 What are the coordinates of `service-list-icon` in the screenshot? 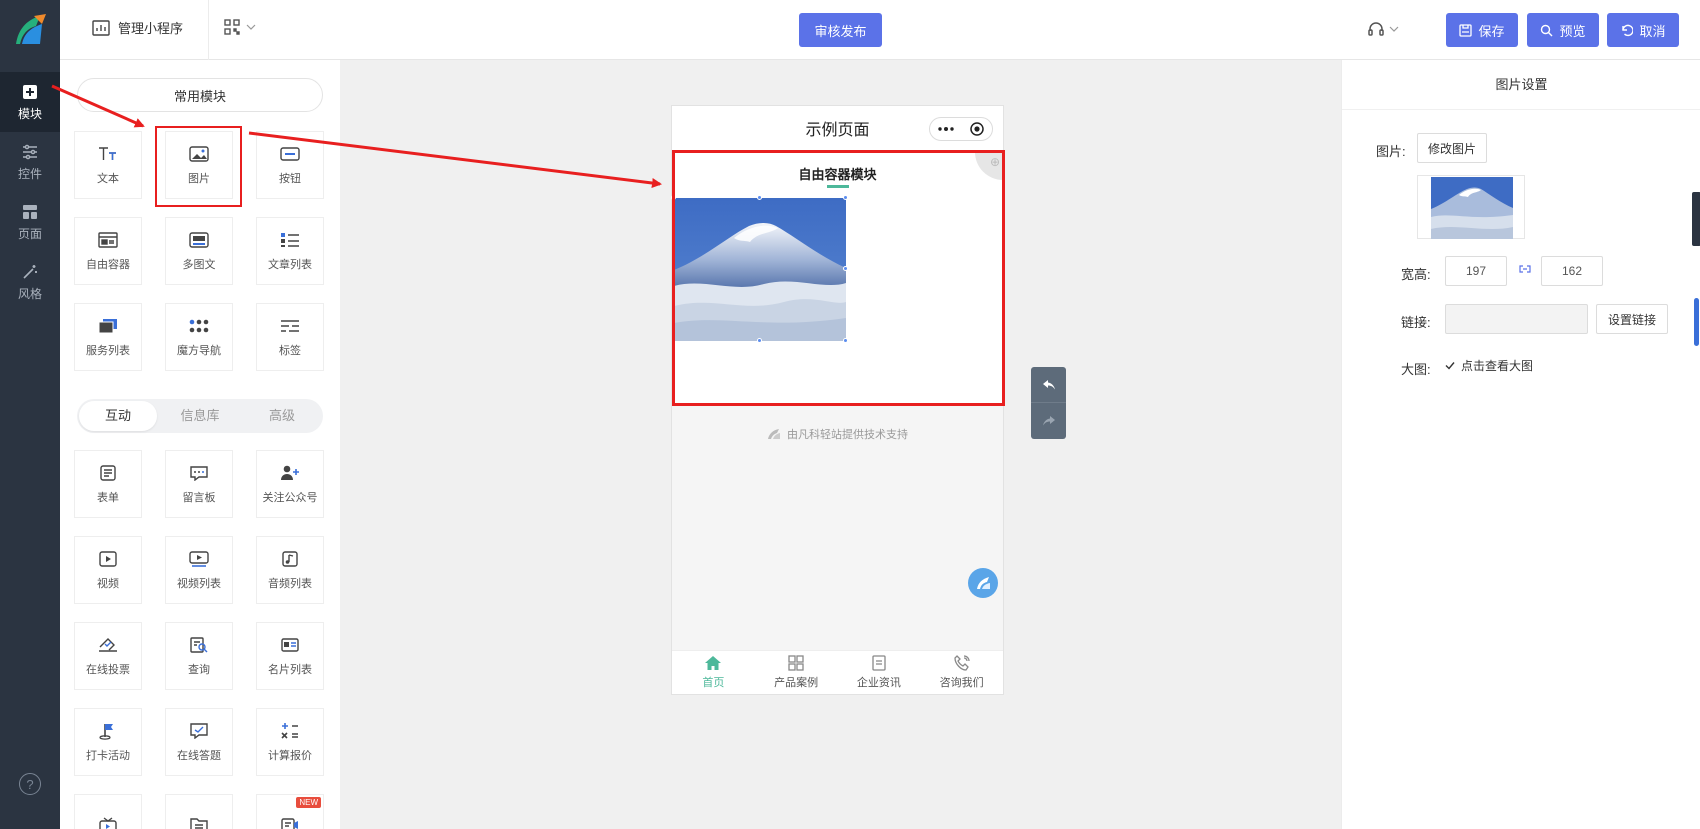 It's located at (108, 326).